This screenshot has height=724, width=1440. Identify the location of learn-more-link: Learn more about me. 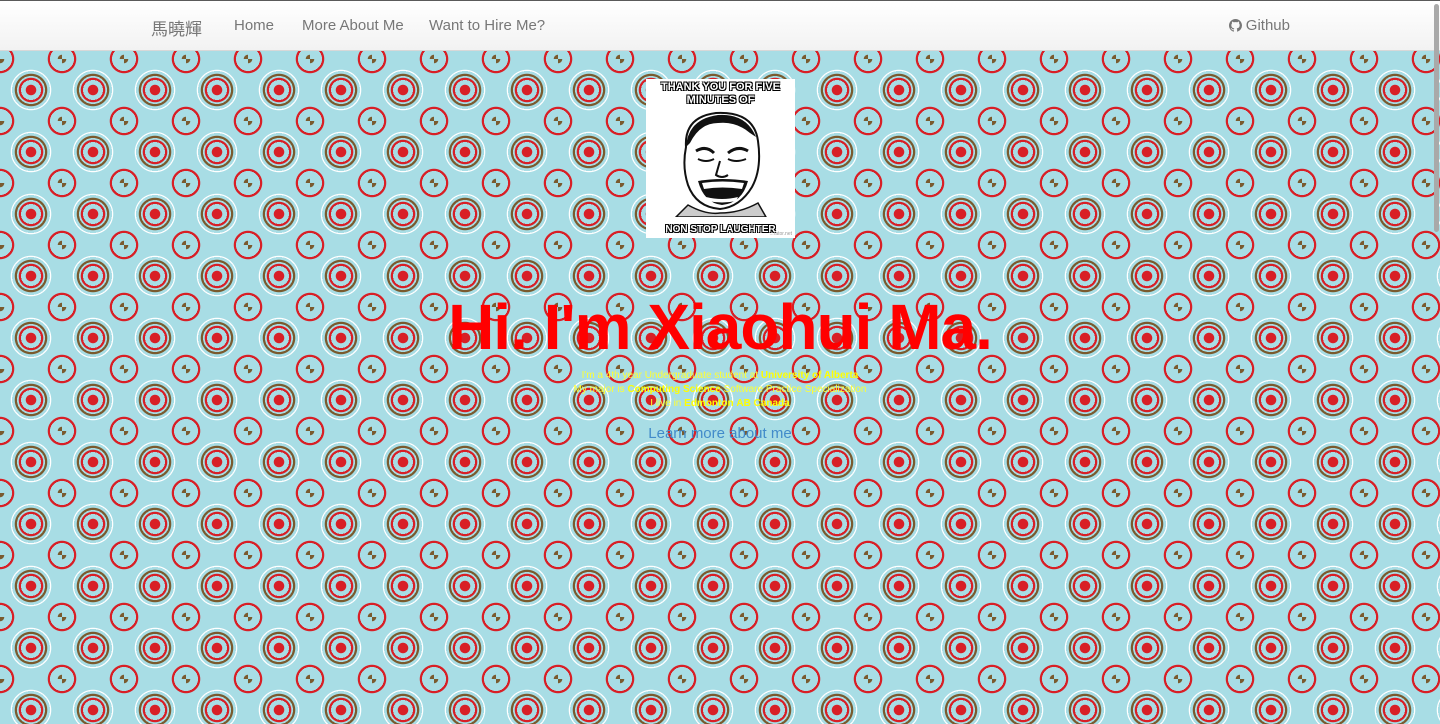
(720, 433).